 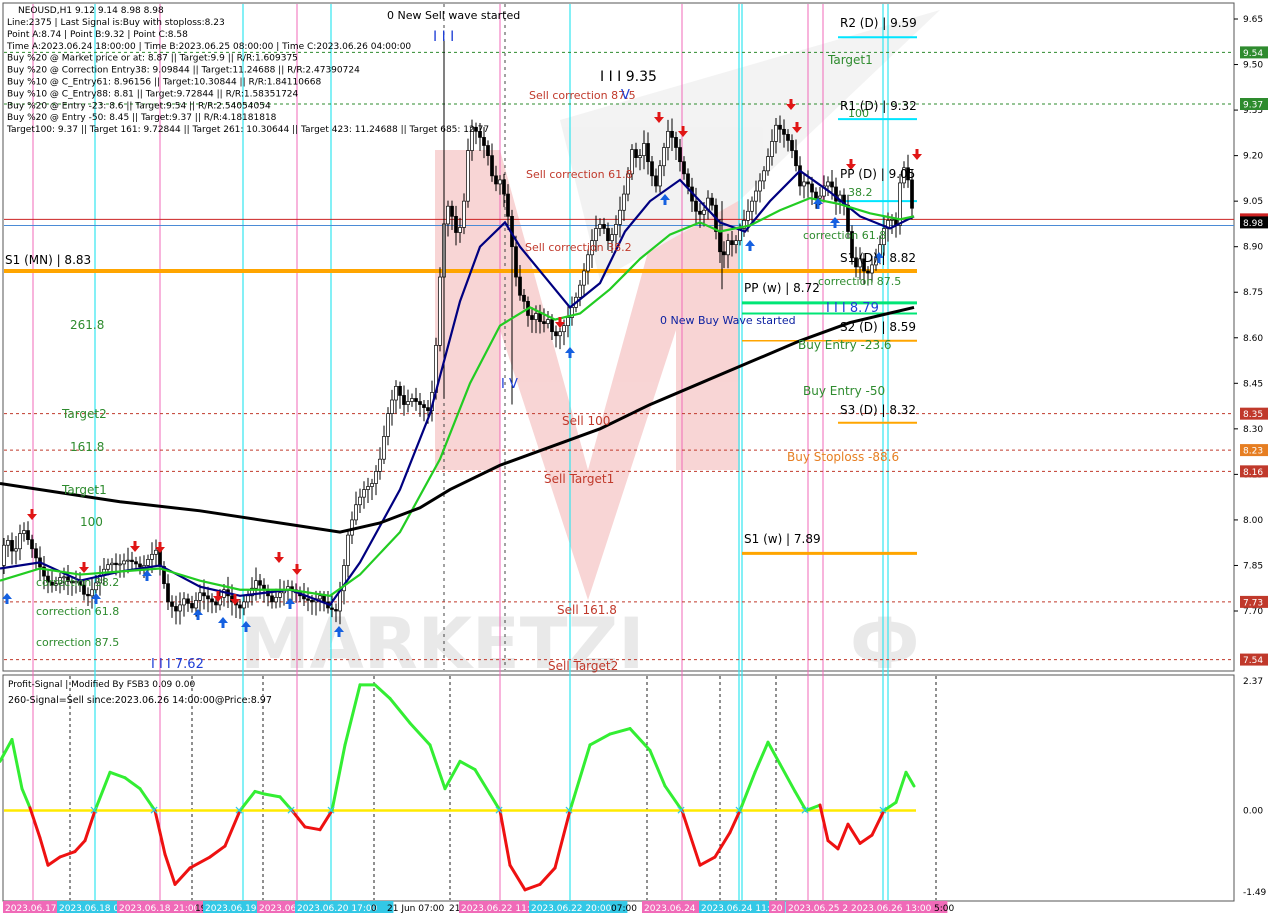 I want to click on price-tick-label: 9.05, so click(x=1253, y=202).